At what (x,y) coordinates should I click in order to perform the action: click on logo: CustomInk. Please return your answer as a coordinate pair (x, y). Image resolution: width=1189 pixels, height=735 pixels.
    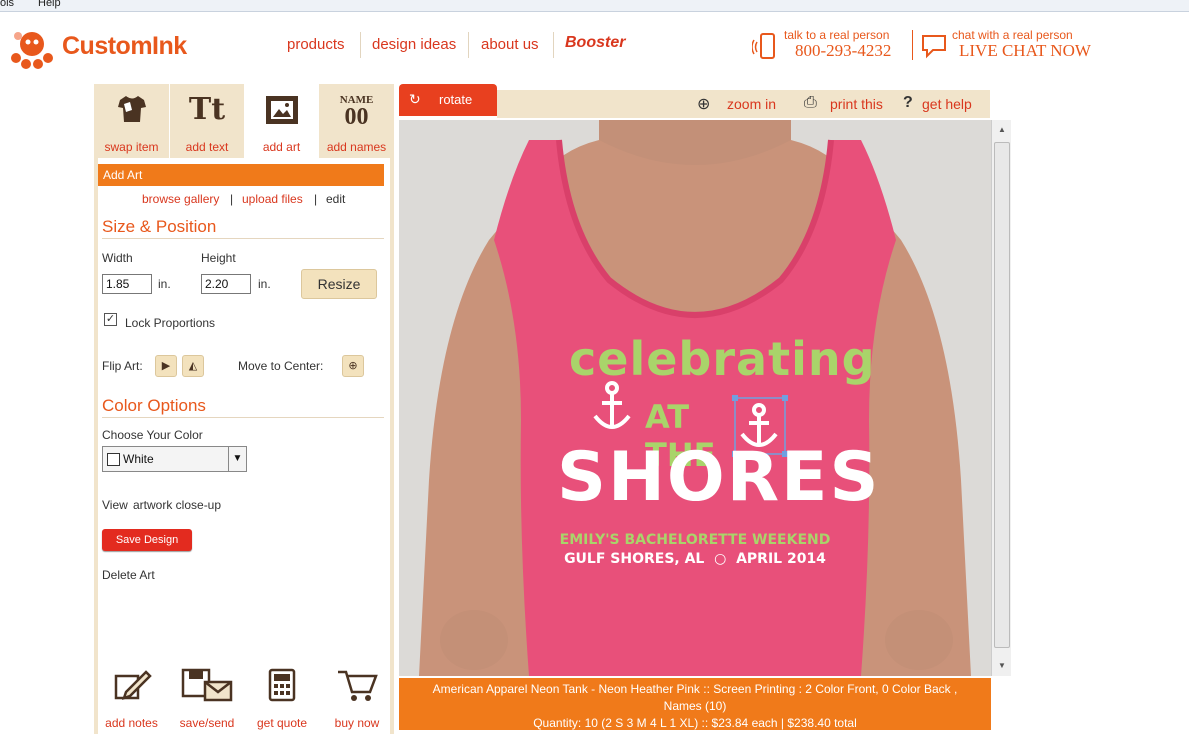
    Looking at the image, I should click on (110, 54).